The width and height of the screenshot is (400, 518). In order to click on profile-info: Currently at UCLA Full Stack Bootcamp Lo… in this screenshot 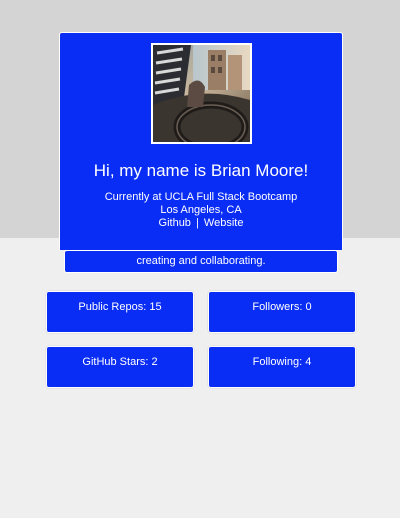, I will do `click(201, 210)`.